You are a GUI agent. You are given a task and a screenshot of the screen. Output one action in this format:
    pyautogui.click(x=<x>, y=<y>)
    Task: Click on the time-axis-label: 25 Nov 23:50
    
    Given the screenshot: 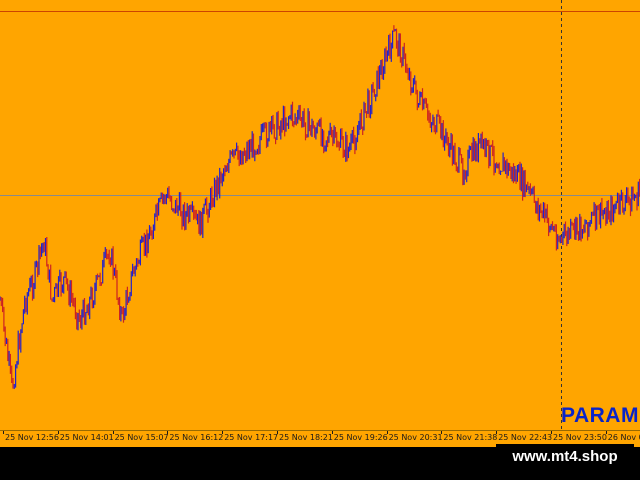 What is the action you would take?
    pyautogui.click(x=580, y=437)
    